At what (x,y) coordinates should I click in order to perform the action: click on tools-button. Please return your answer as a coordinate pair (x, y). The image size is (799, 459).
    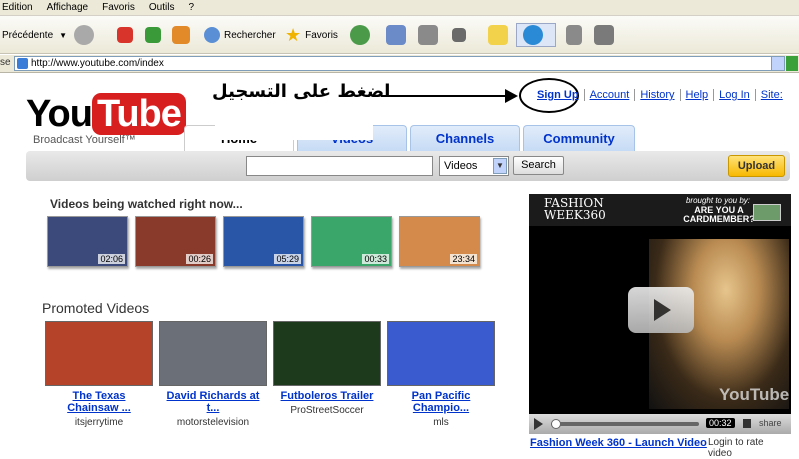
    Looking at the image, I should click on (604, 35).